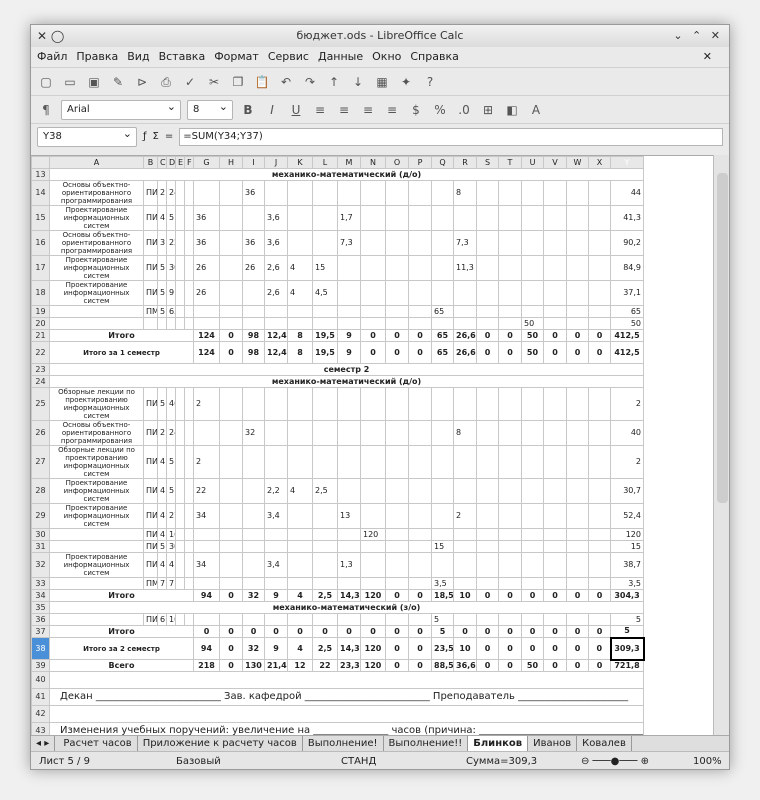 This screenshot has width=760, height=800. I want to click on column-header: S, so click(487, 162).